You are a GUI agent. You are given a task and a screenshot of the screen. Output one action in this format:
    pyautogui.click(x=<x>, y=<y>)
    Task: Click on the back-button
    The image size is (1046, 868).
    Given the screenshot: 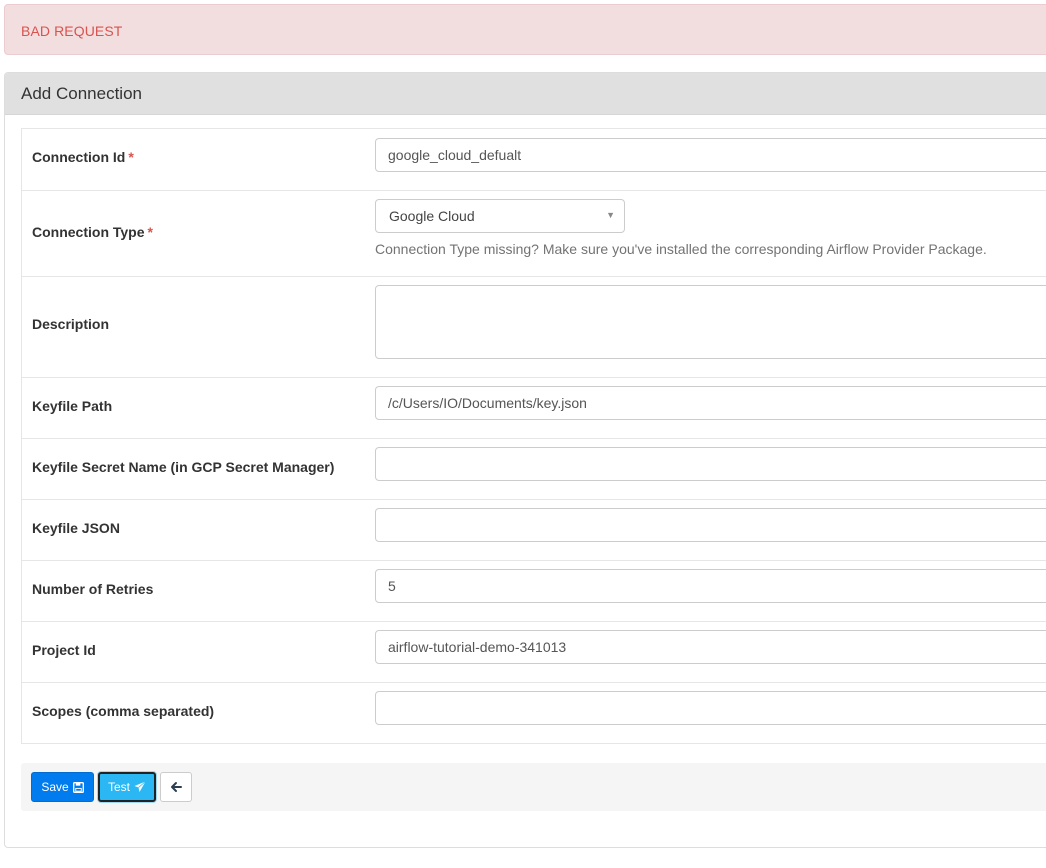 What is the action you would take?
    pyautogui.click(x=176, y=787)
    